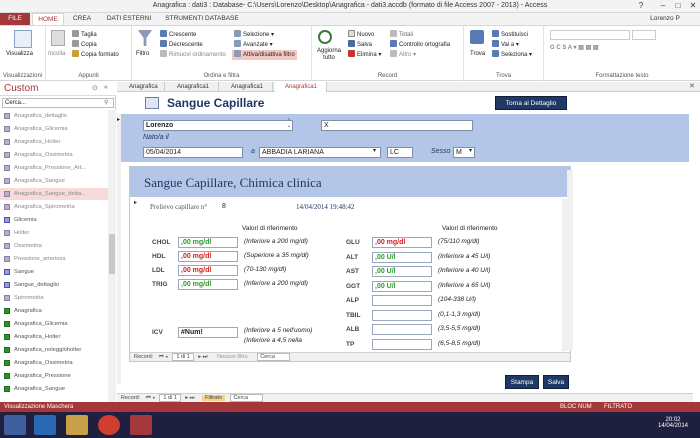  Describe the element at coordinates (54, 285) in the screenshot. I see `nav-item: Sangue_dettaglio` at that location.